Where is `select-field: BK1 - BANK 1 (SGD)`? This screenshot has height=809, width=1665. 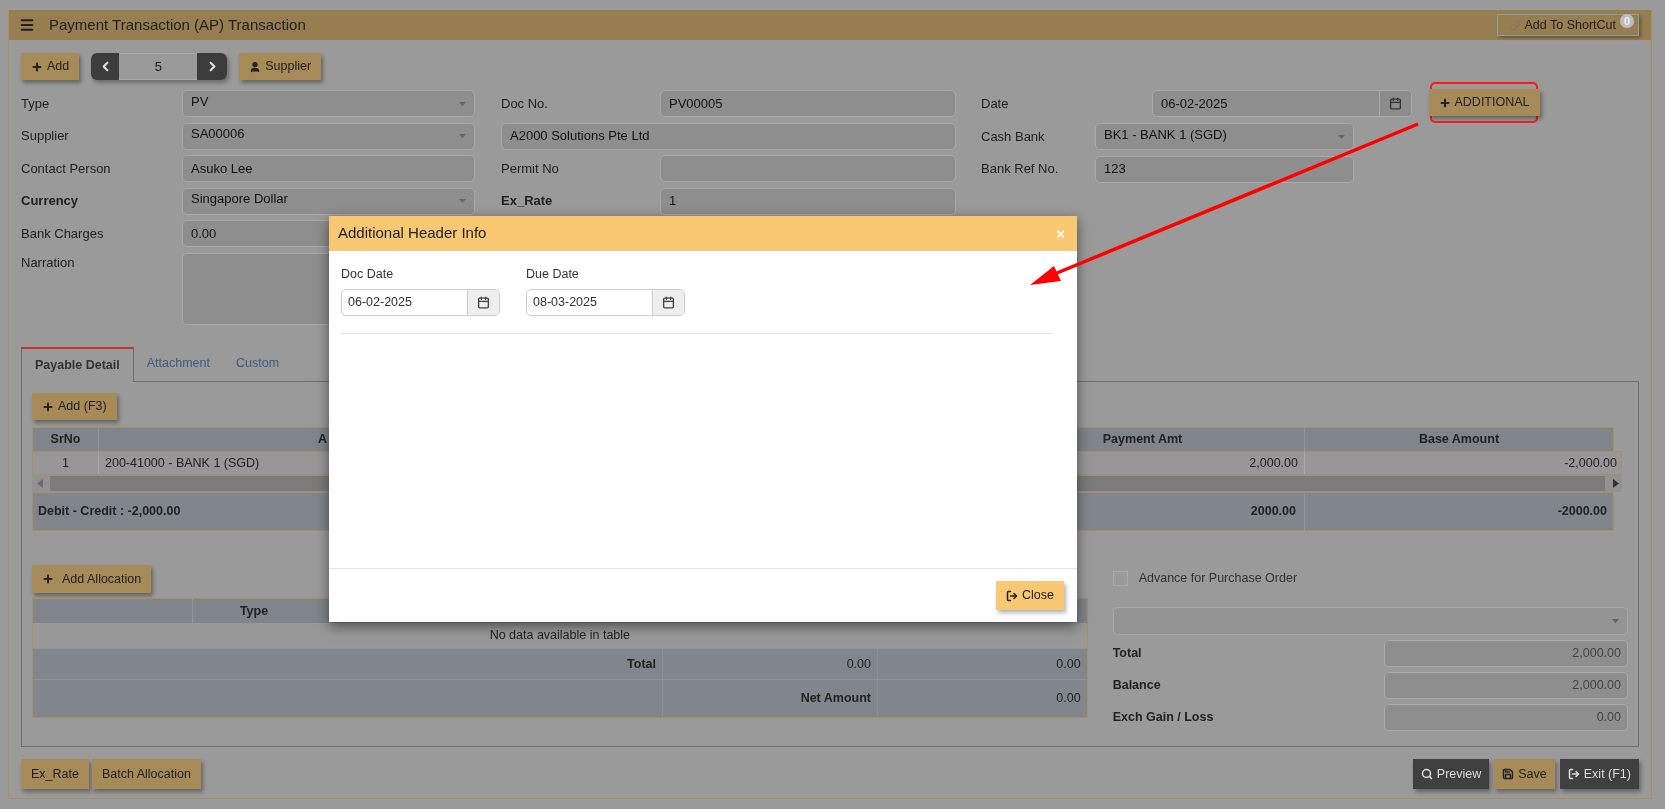 select-field: BK1 - BANK 1 (SGD) is located at coordinates (1224, 136).